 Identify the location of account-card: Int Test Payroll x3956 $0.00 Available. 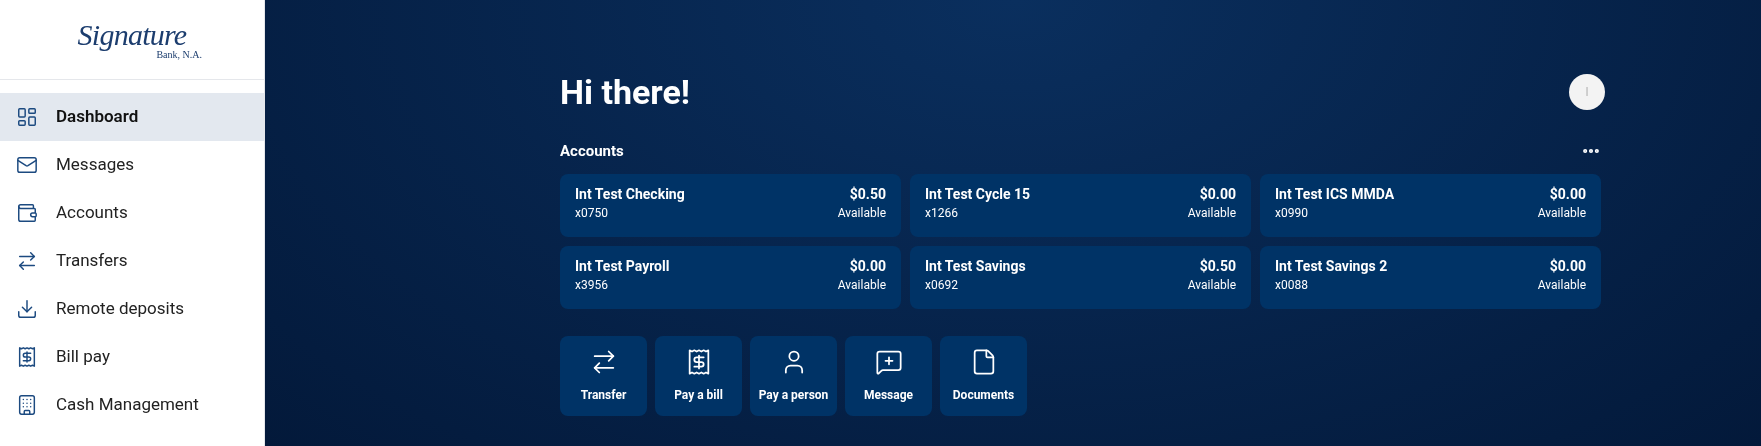
(730, 277).